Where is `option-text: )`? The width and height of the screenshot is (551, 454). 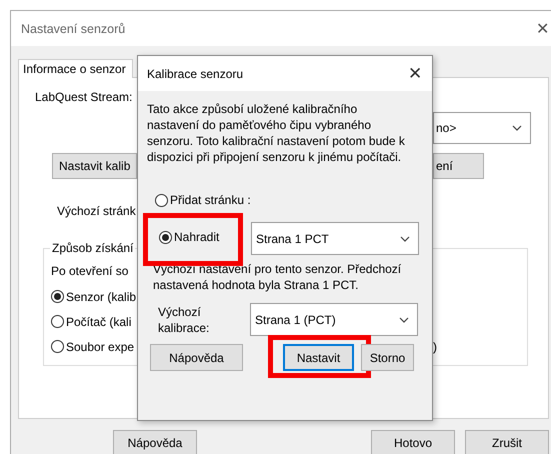 option-text: ) is located at coordinates (435, 347).